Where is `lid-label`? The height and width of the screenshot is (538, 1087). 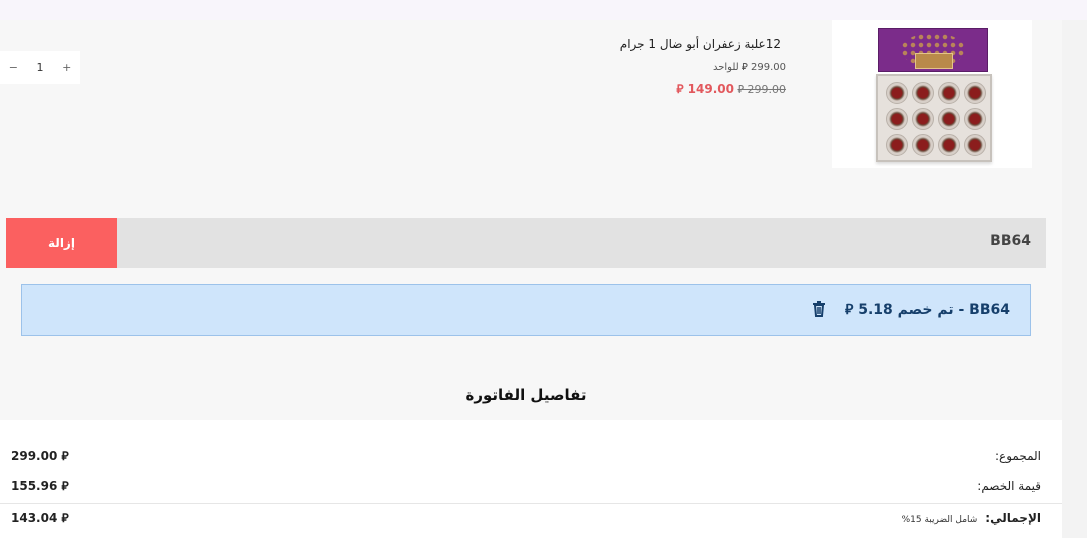 lid-label is located at coordinates (934, 61).